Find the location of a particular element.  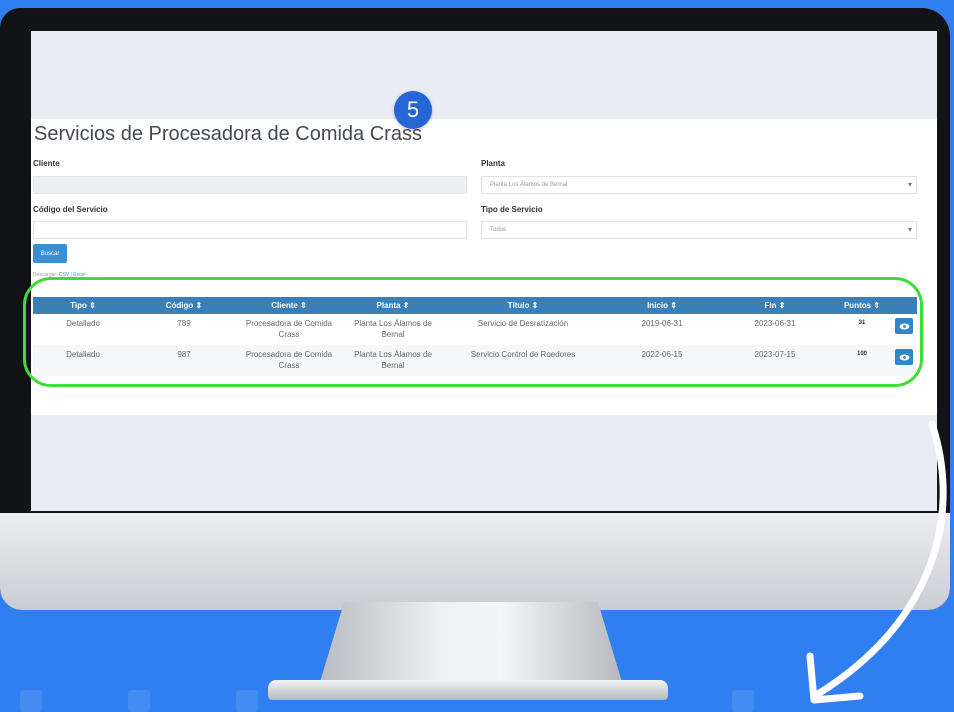

monitor-stand is located at coordinates (471, 642).